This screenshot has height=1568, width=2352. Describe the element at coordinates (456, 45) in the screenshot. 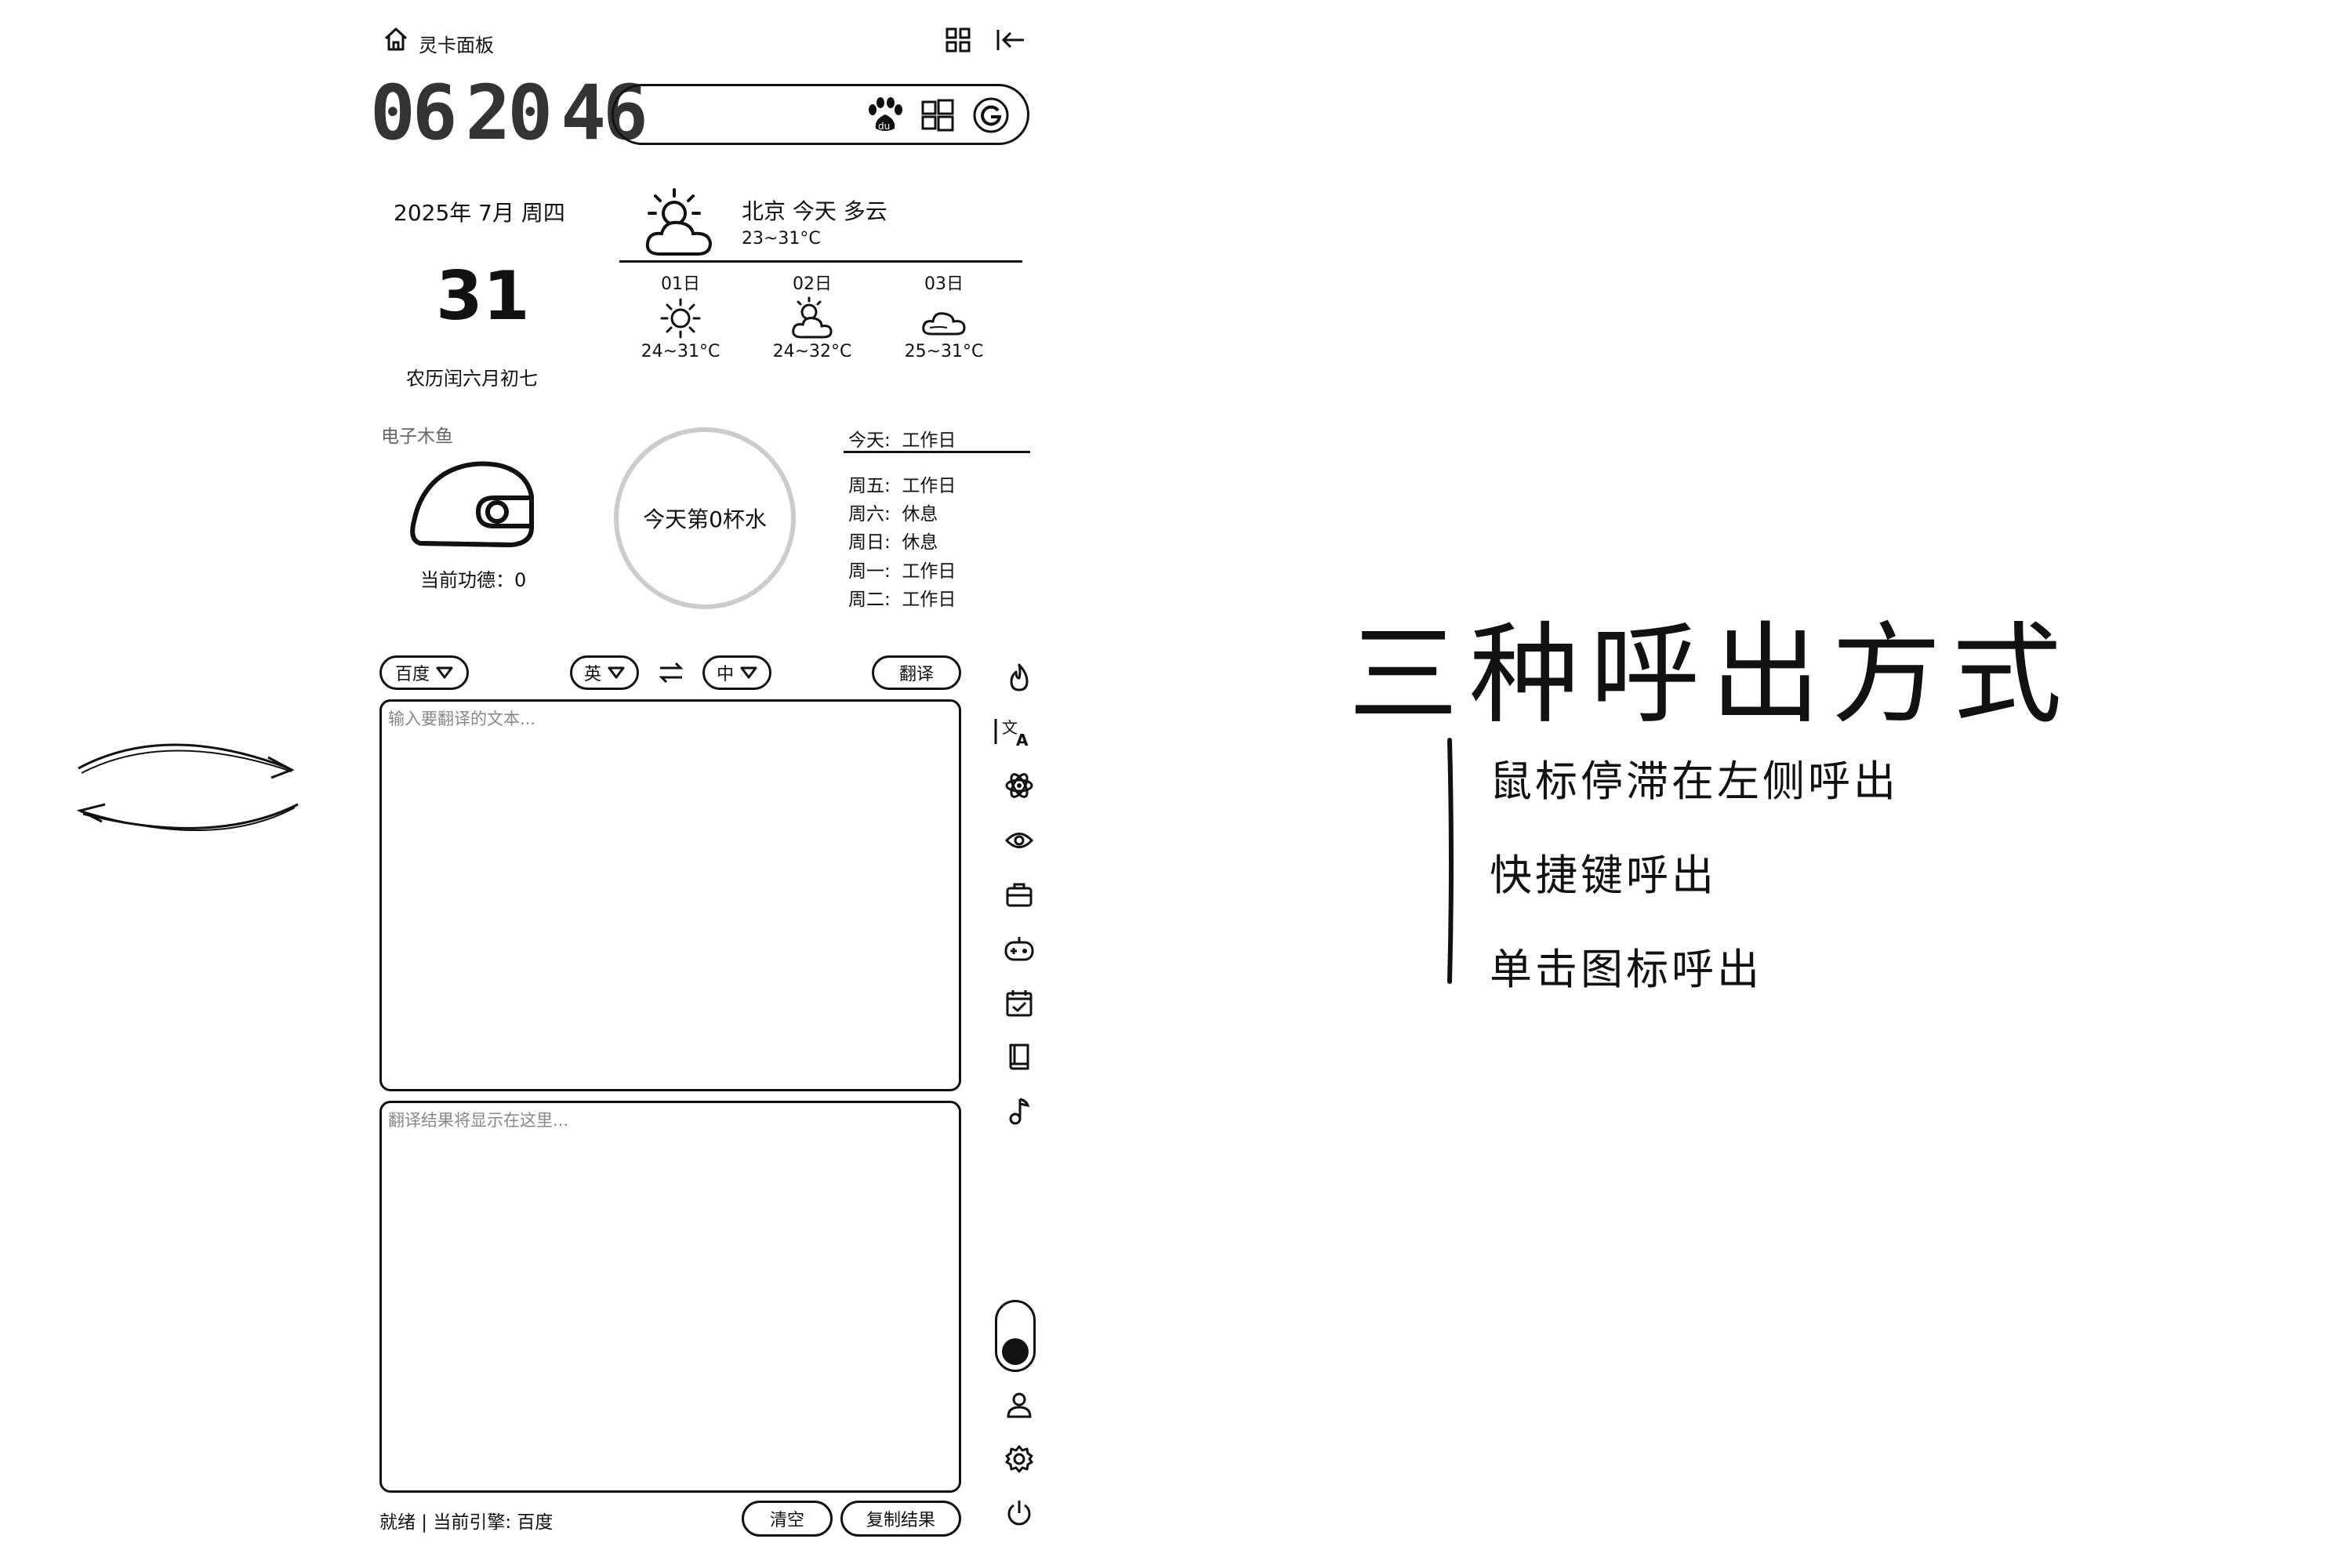

I see `panel-title: 灵卡面板` at that location.